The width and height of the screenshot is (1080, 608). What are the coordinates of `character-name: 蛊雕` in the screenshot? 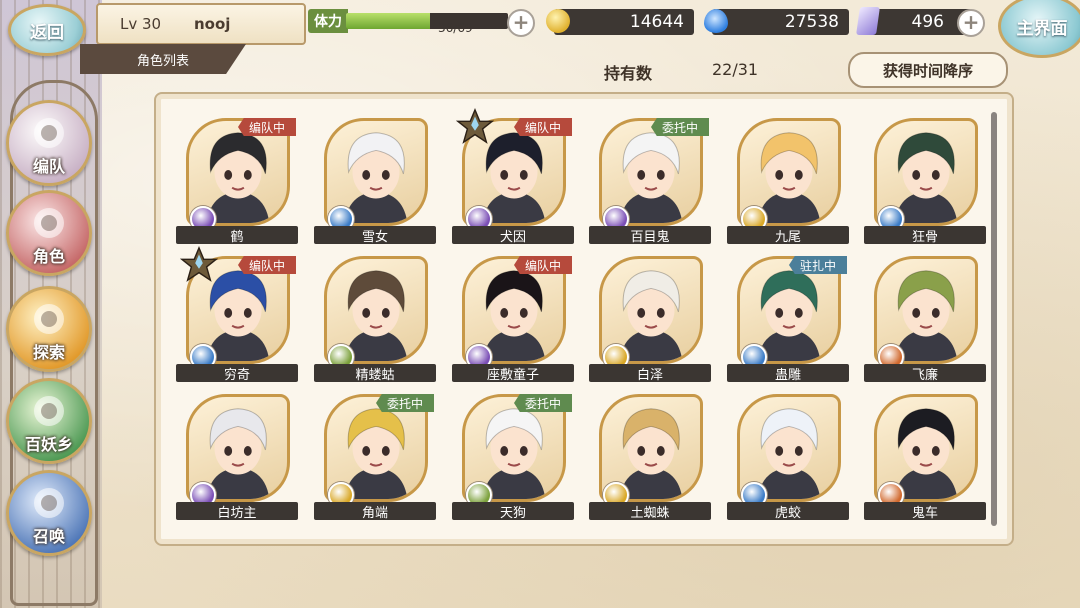 It's located at (788, 373).